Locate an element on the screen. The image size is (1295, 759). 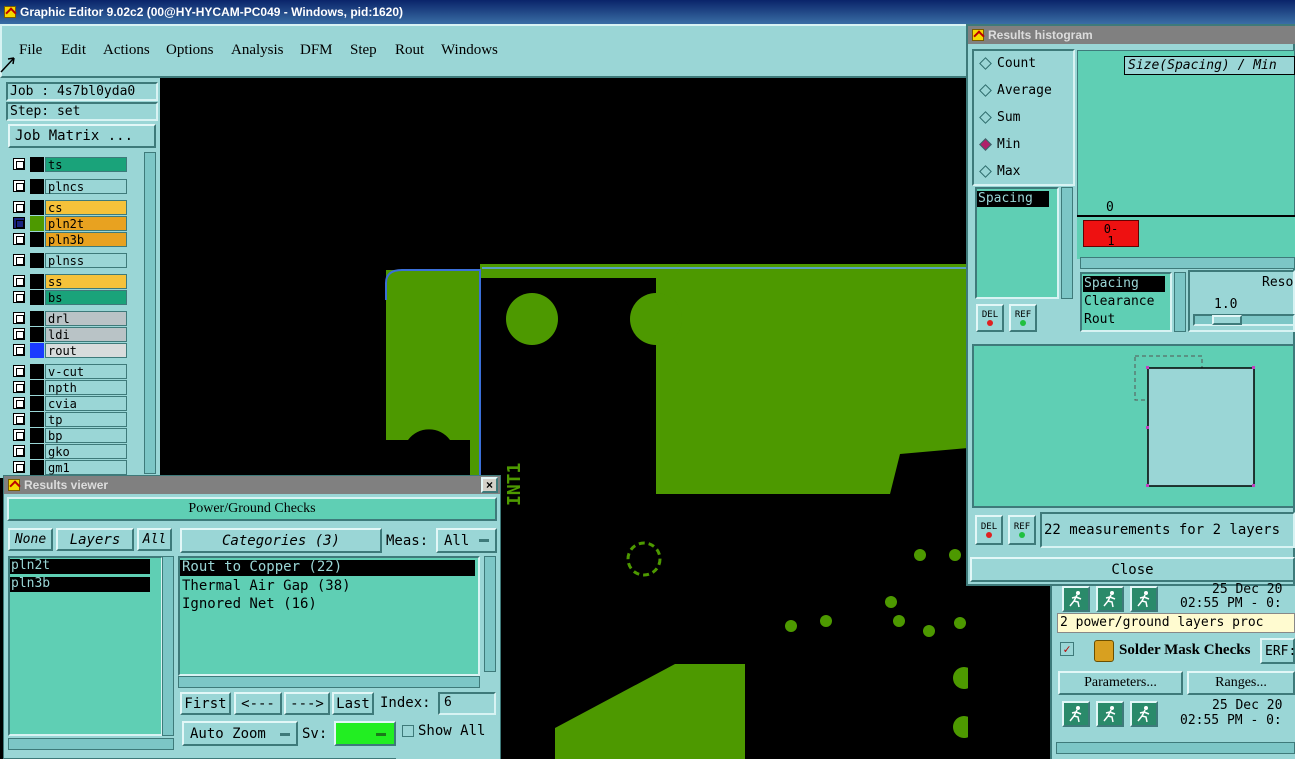
layer-row-cs: cs is located at coordinates (69, 207).